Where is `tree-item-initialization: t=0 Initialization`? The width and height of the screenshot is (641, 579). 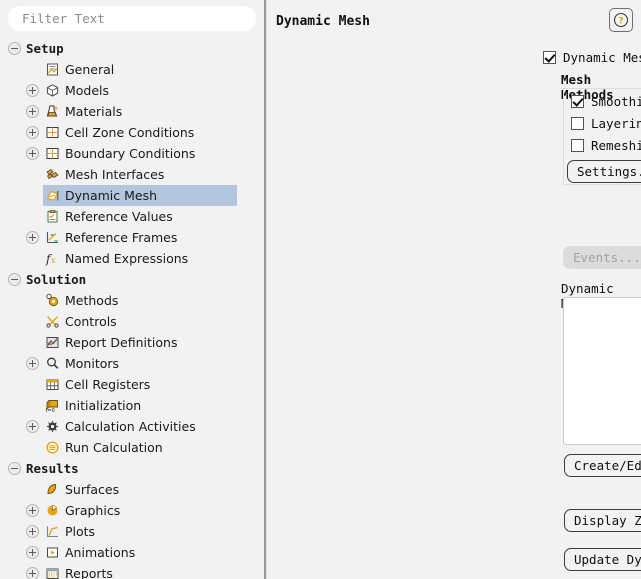
tree-item-initialization: t=0 Initialization is located at coordinates (132, 405).